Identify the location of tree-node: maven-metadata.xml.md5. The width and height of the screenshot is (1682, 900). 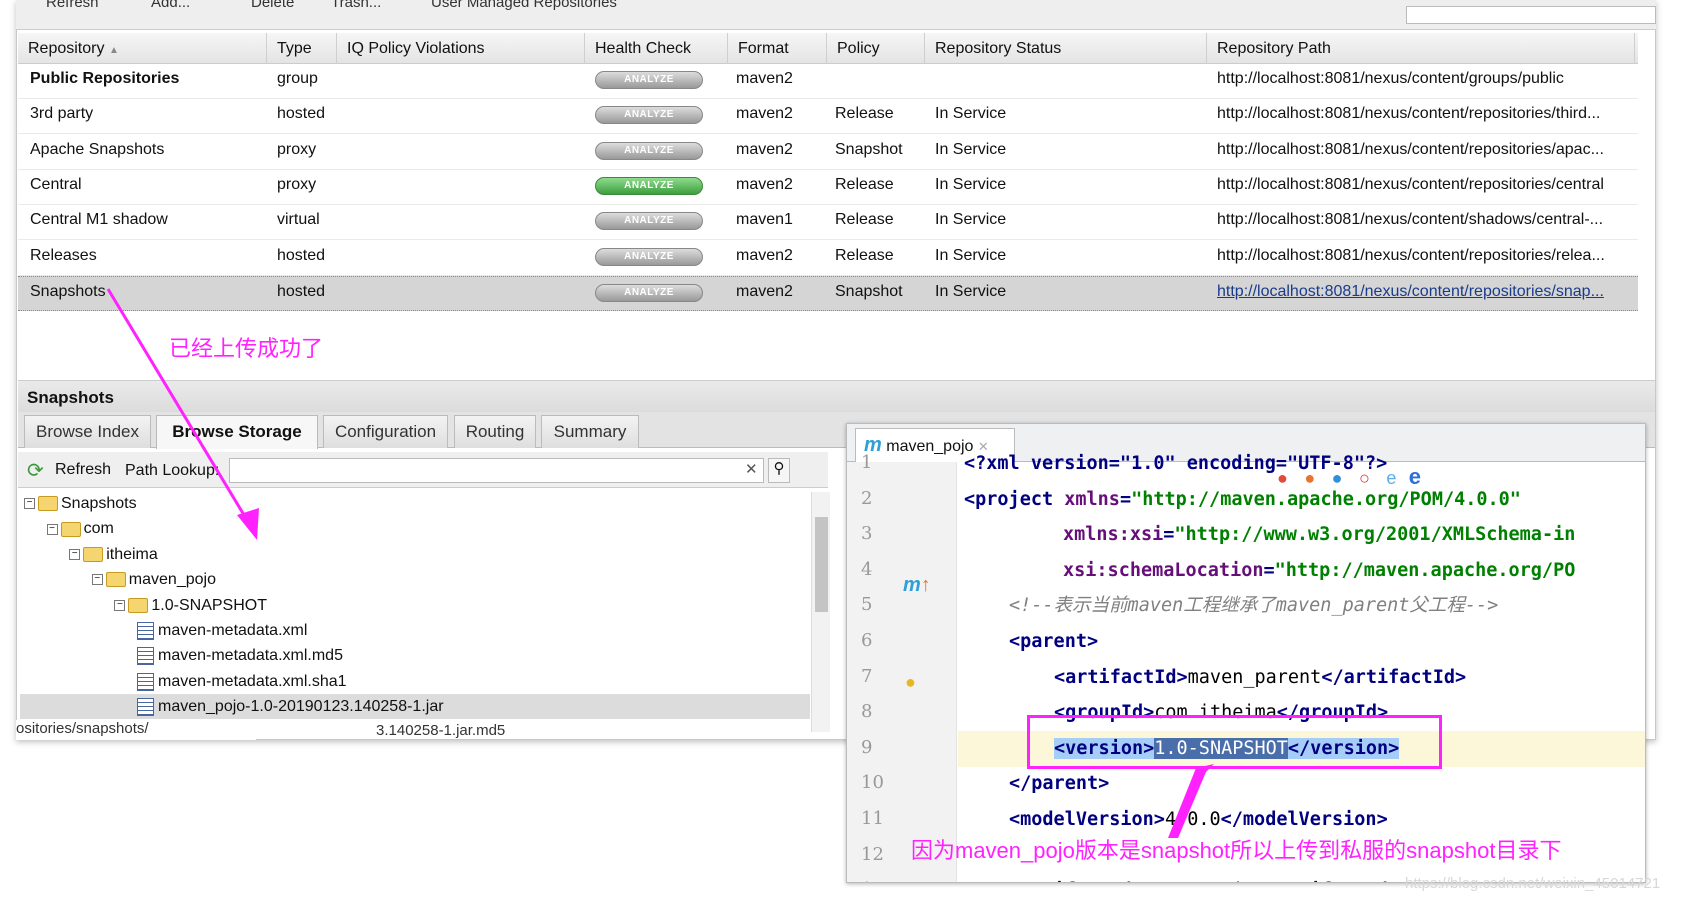
(240, 655).